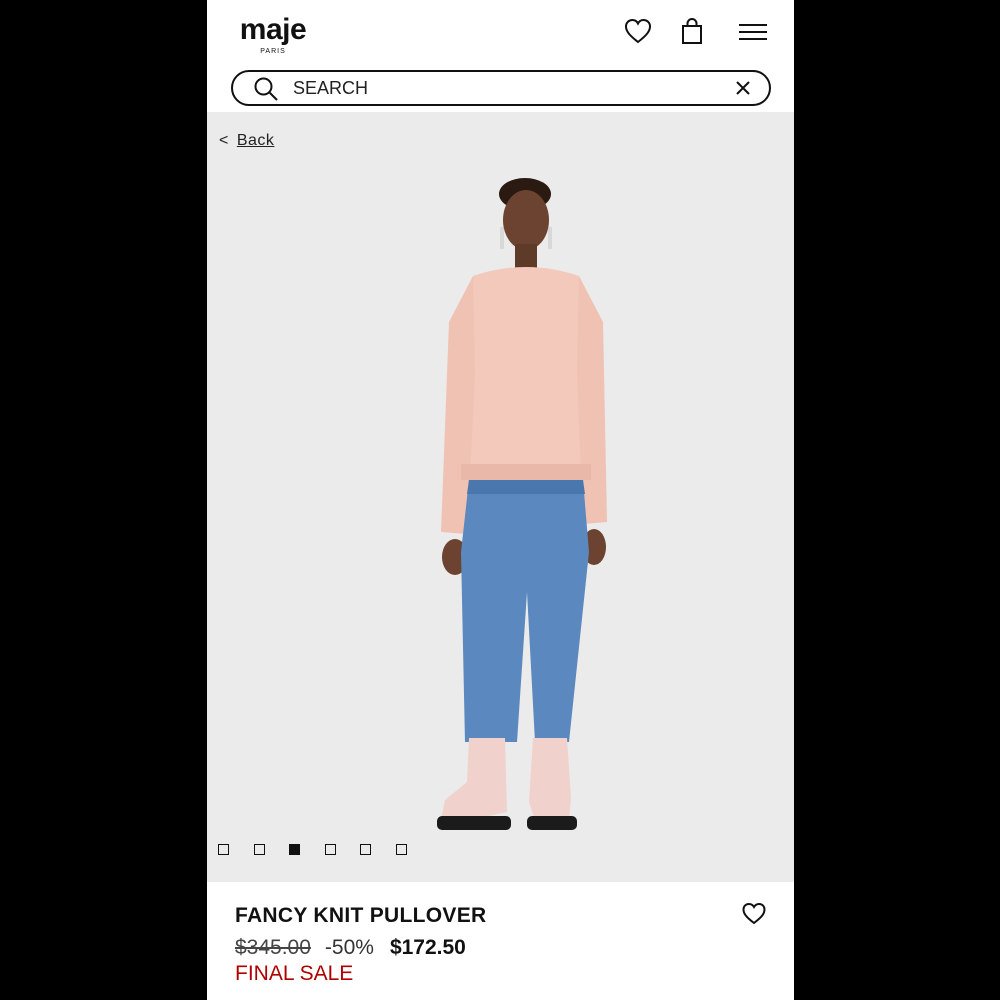  What do you see at coordinates (255, 140) in the screenshot?
I see `back-label: Back` at bounding box center [255, 140].